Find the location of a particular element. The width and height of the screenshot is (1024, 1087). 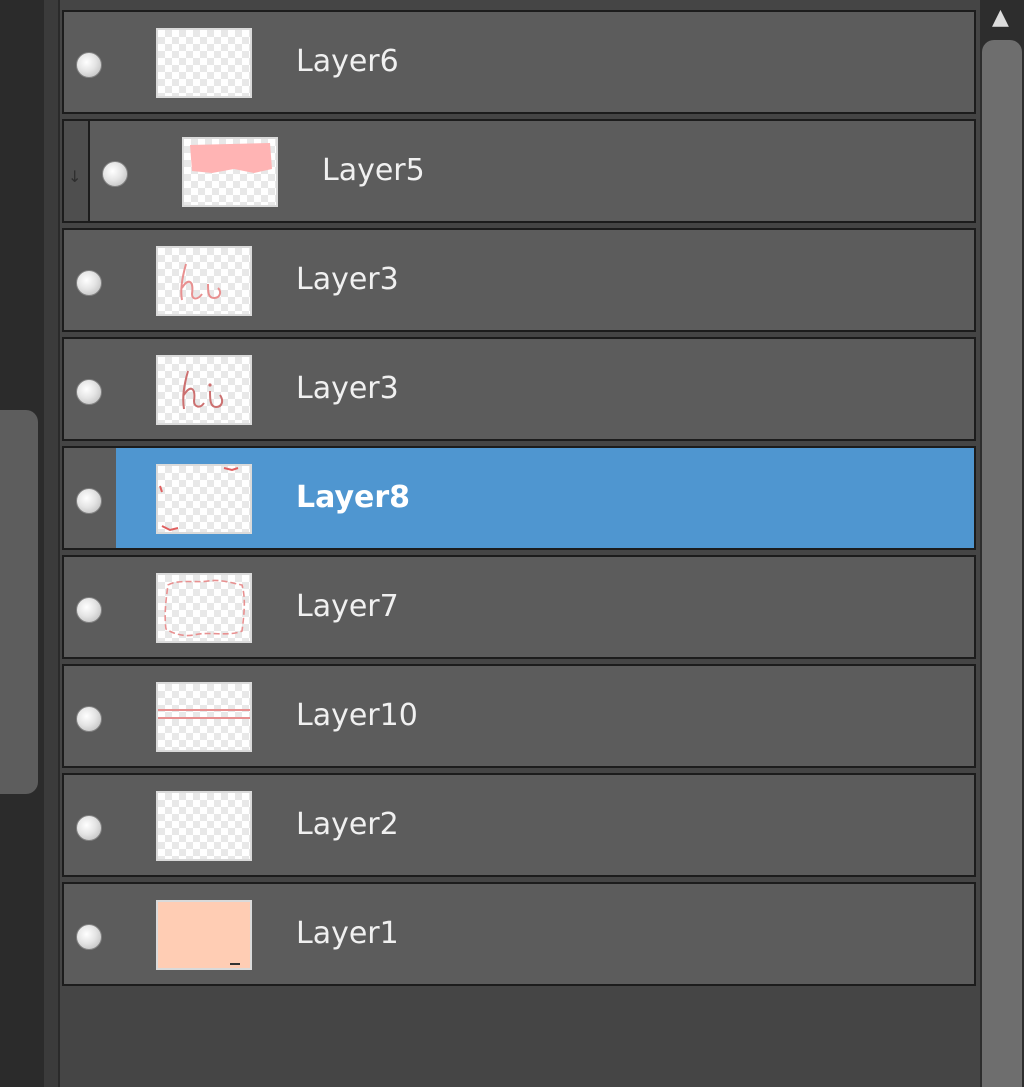

layer-name: Layer8 is located at coordinates (353, 497).